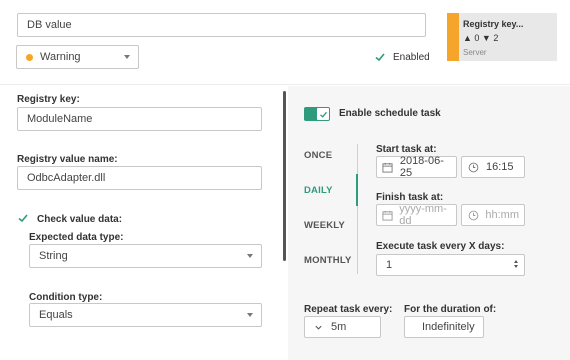 The width and height of the screenshot is (570, 360). What do you see at coordinates (410, 197) in the screenshot?
I see `finish-task-label: Finish task at:` at bounding box center [410, 197].